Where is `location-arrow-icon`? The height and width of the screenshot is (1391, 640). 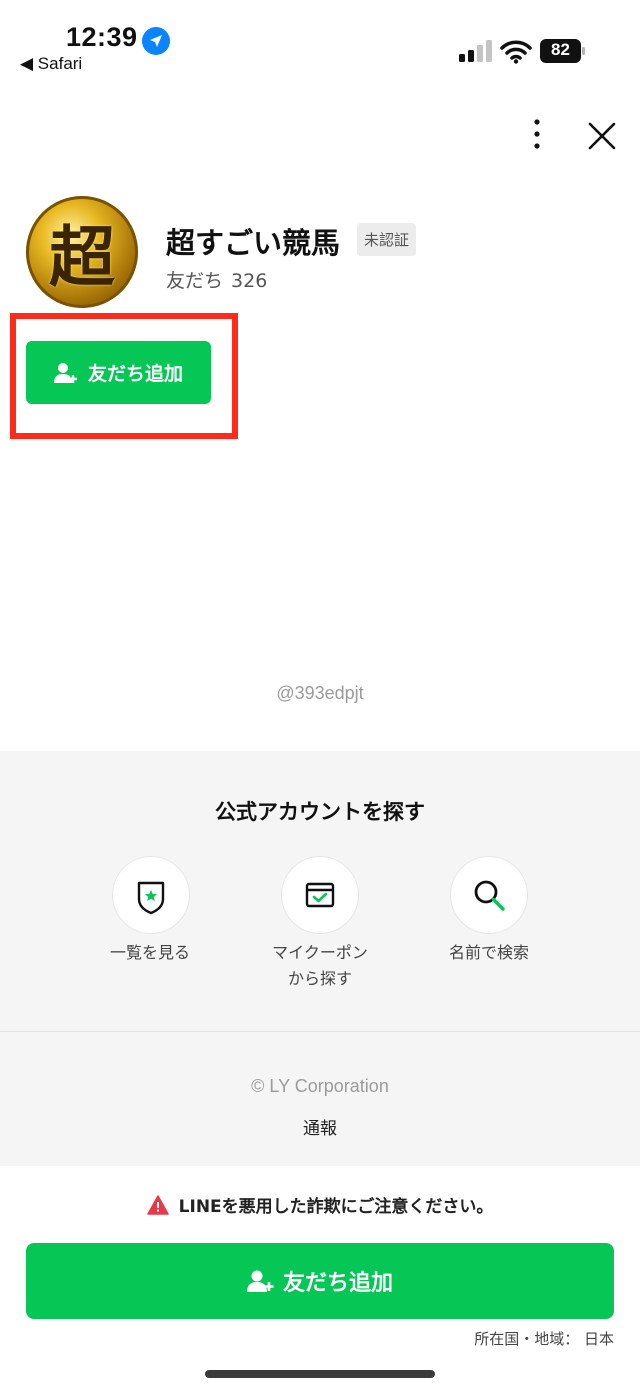
location-arrow-icon is located at coordinates (156, 41).